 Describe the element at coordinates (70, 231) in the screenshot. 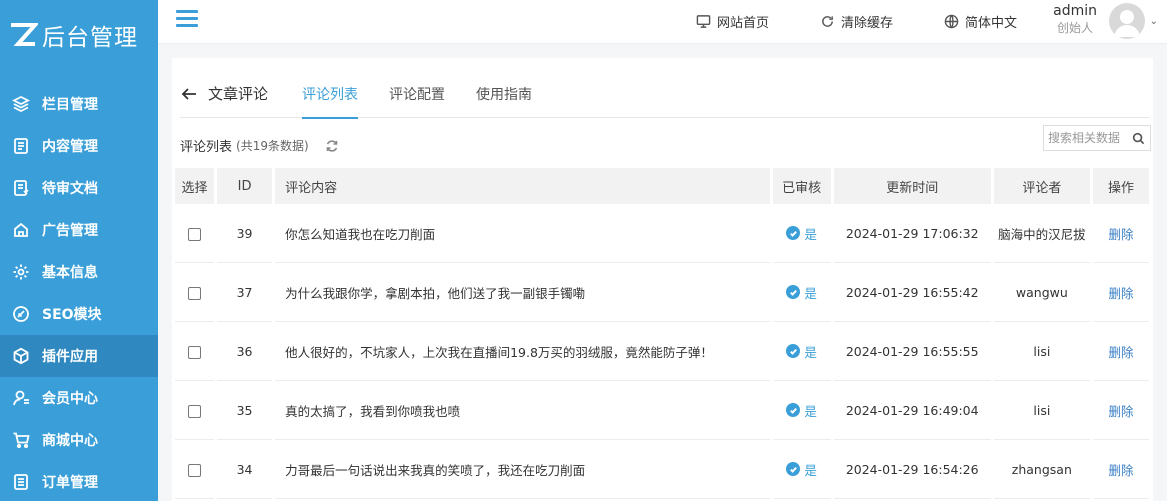

I see `sidebar-item-label: 广告管理` at that location.